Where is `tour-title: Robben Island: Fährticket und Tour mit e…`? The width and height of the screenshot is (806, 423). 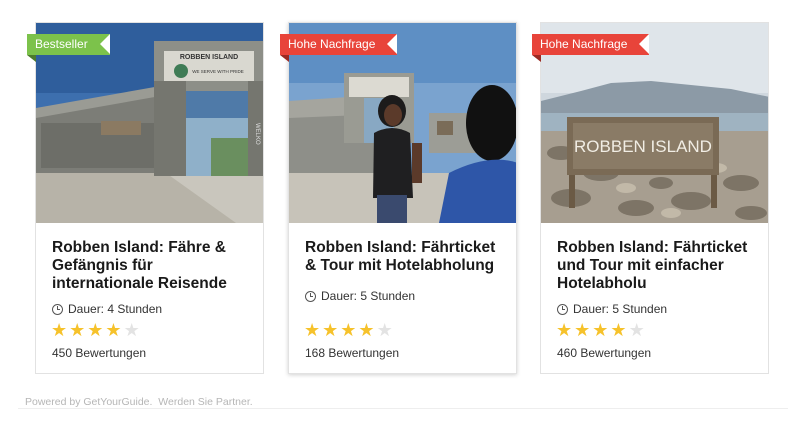 tour-title: Robben Island: Fährticket und Tour mit e… is located at coordinates (657, 266).